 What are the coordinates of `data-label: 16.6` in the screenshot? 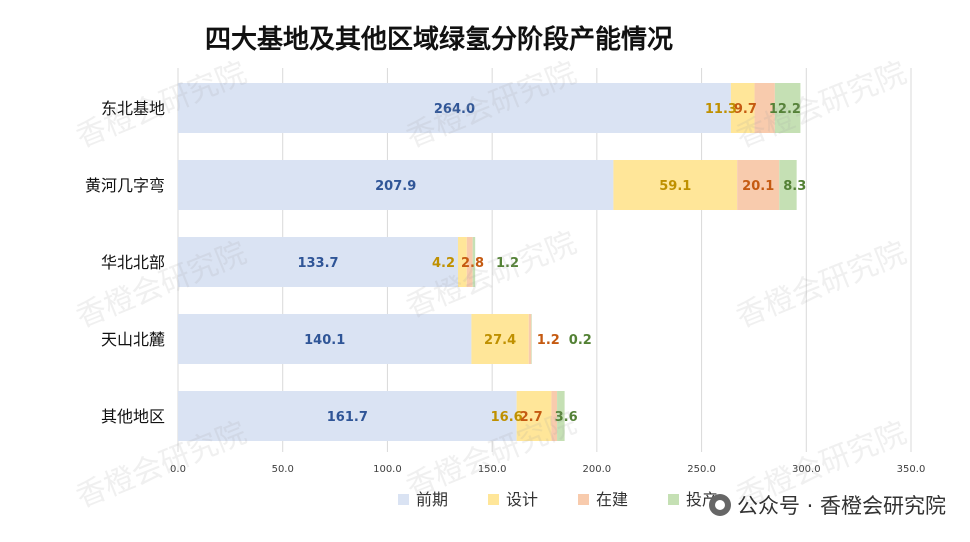 It's located at (507, 417).